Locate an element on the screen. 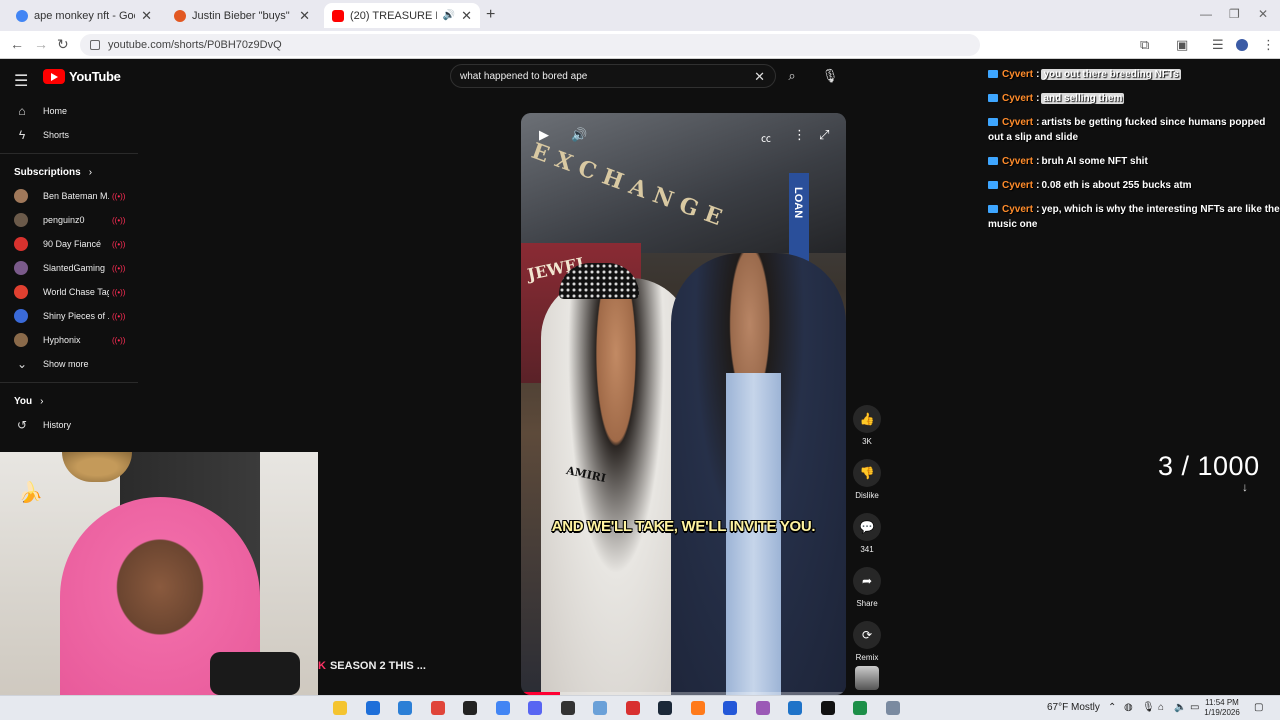 The height and width of the screenshot is (720, 1280). chat-username: Cyvert is located at coordinates (1018, 209).